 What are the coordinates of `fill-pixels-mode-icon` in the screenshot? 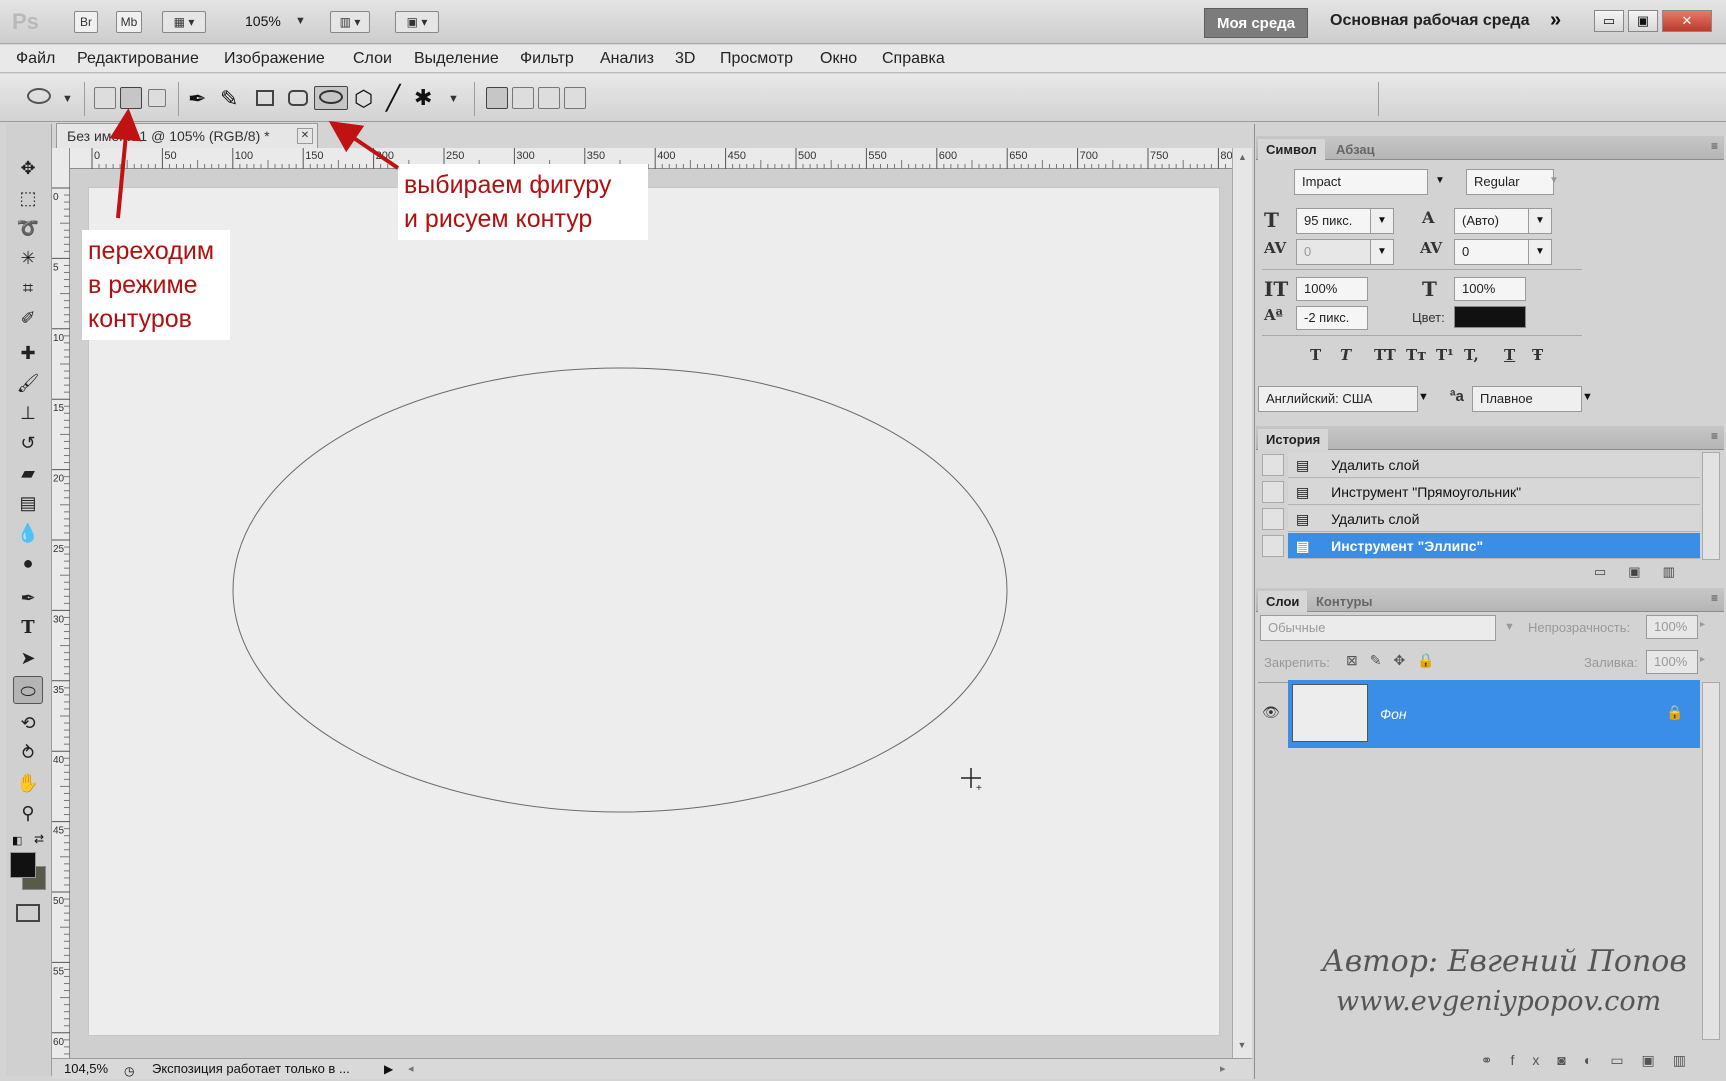 It's located at (157, 98).